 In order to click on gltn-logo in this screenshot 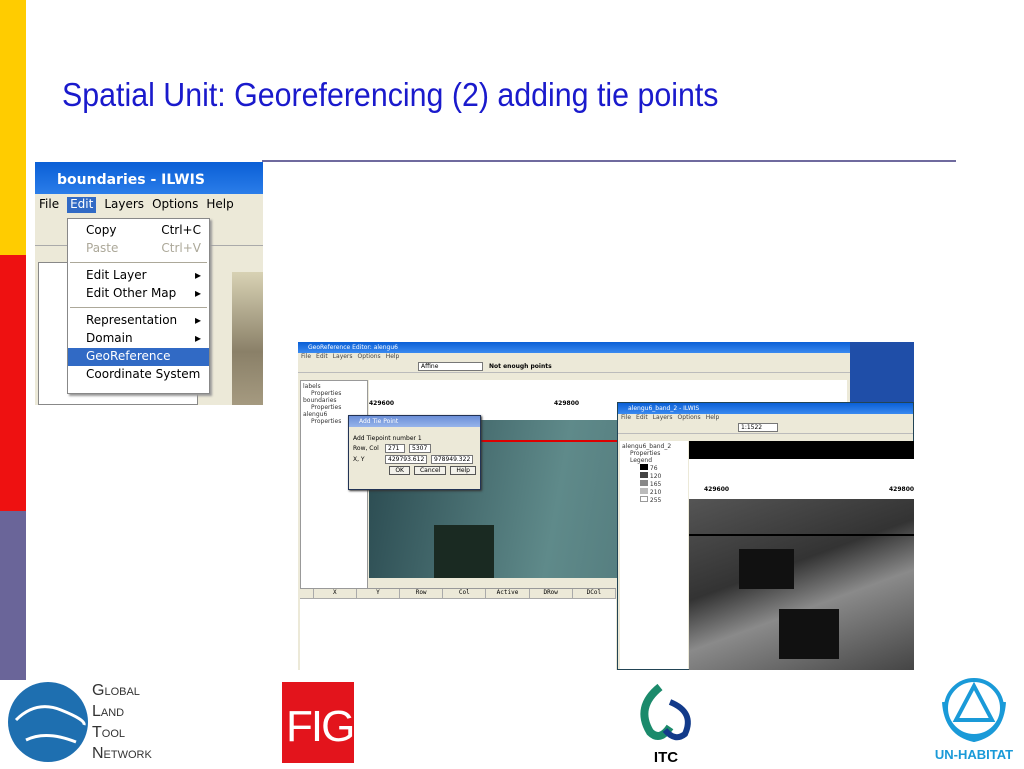, I will do `click(48, 724)`.